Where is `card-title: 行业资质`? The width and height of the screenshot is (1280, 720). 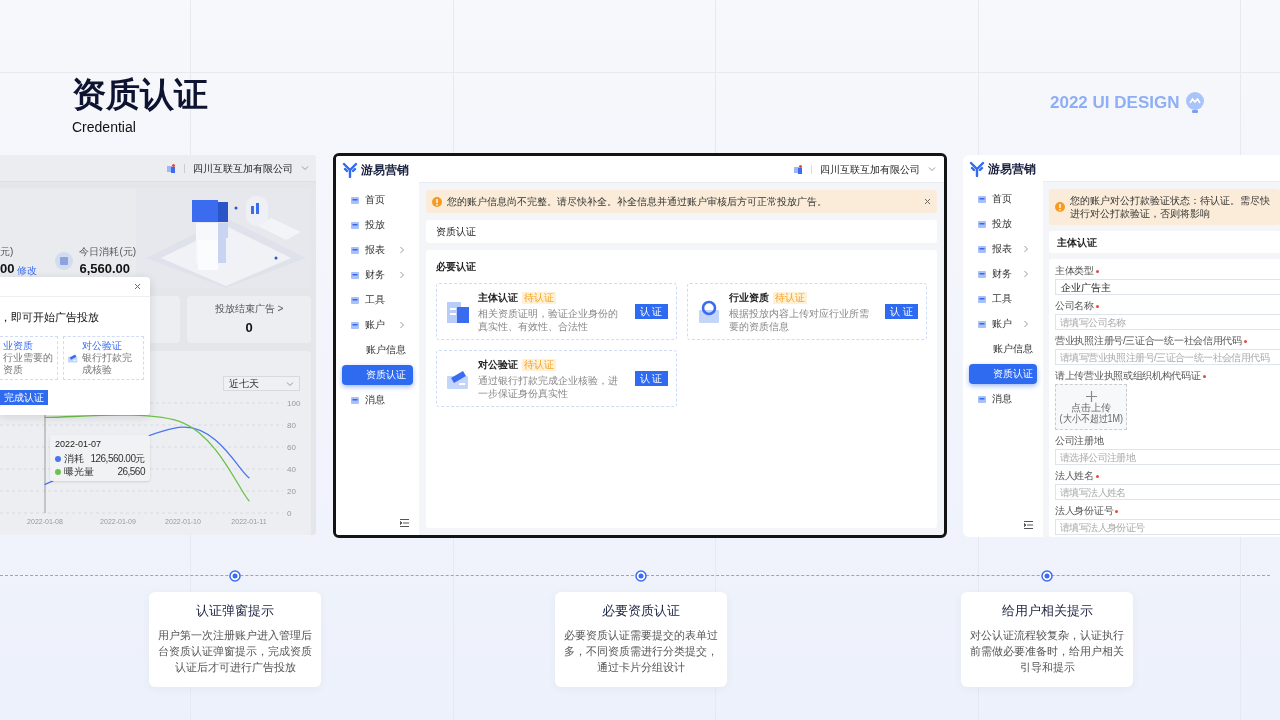 card-title: 行业资质 is located at coordinates (748, 298).